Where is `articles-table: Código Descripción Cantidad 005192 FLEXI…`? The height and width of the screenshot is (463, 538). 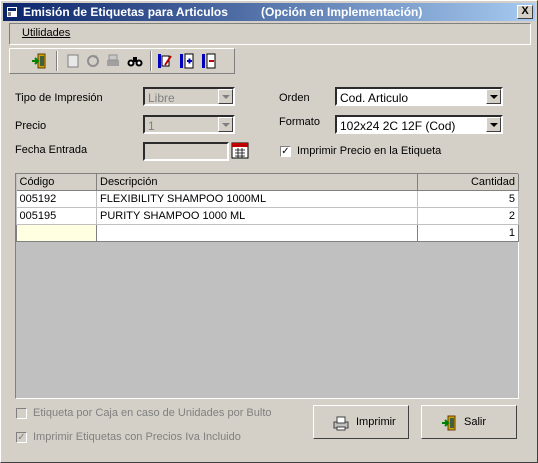 articles-table: Código Descripción Cantidad 005192 FLEXI… is located at coordinates (267, 208).